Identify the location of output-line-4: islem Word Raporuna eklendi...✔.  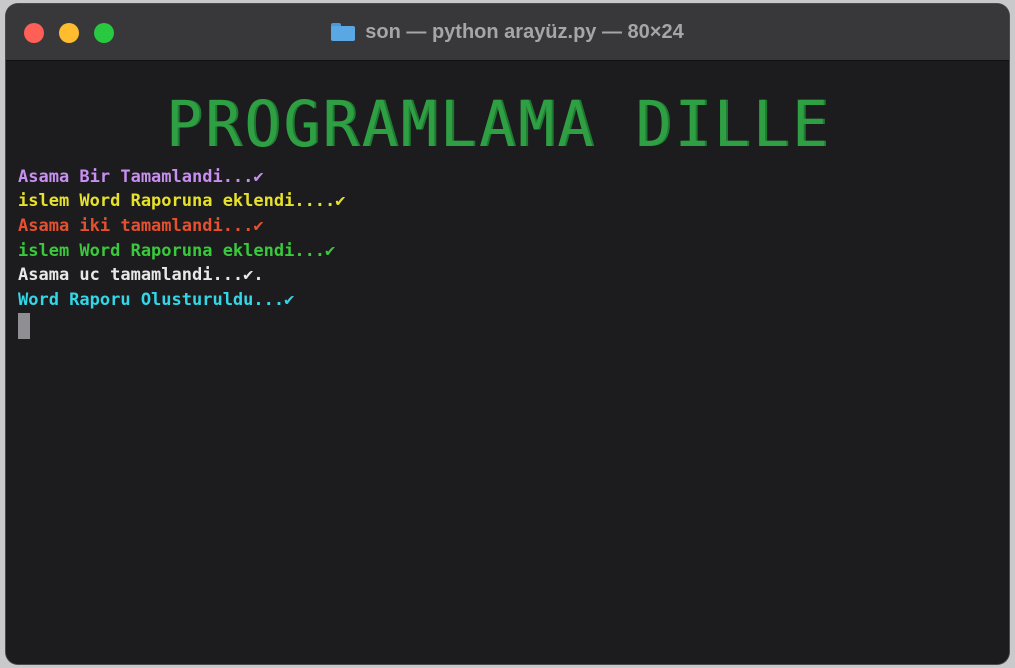
(177, 251).